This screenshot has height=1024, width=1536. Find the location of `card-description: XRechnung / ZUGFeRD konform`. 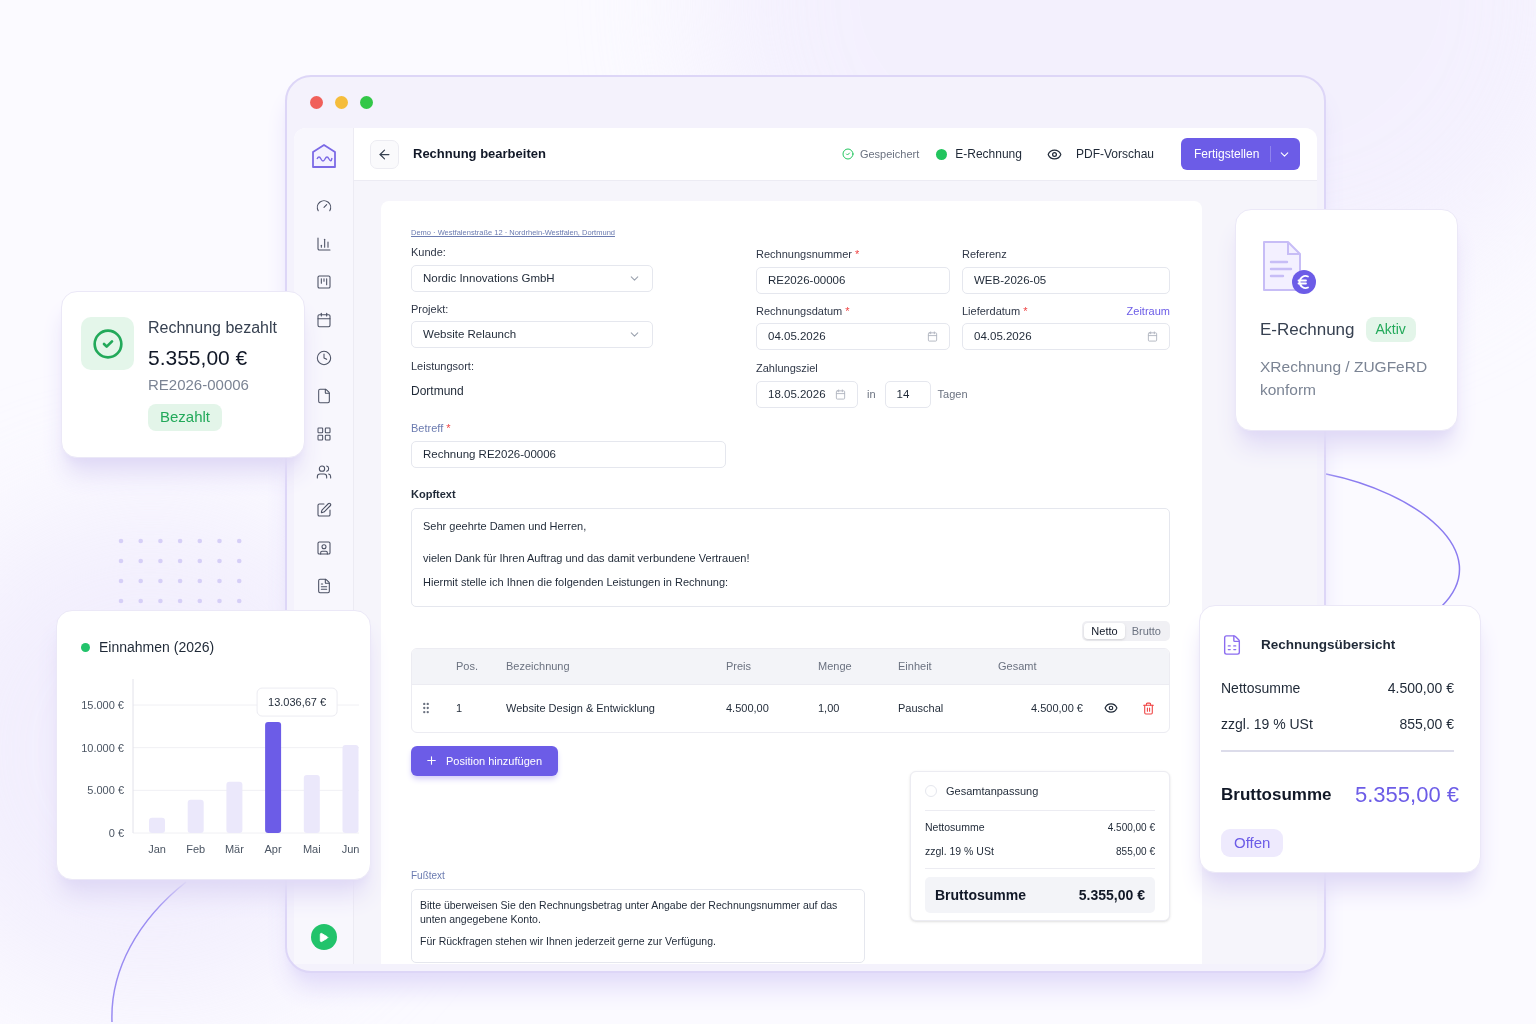

card-description: XRechnung / ZUGFeRD konform is located at coordinates (1344, 378).